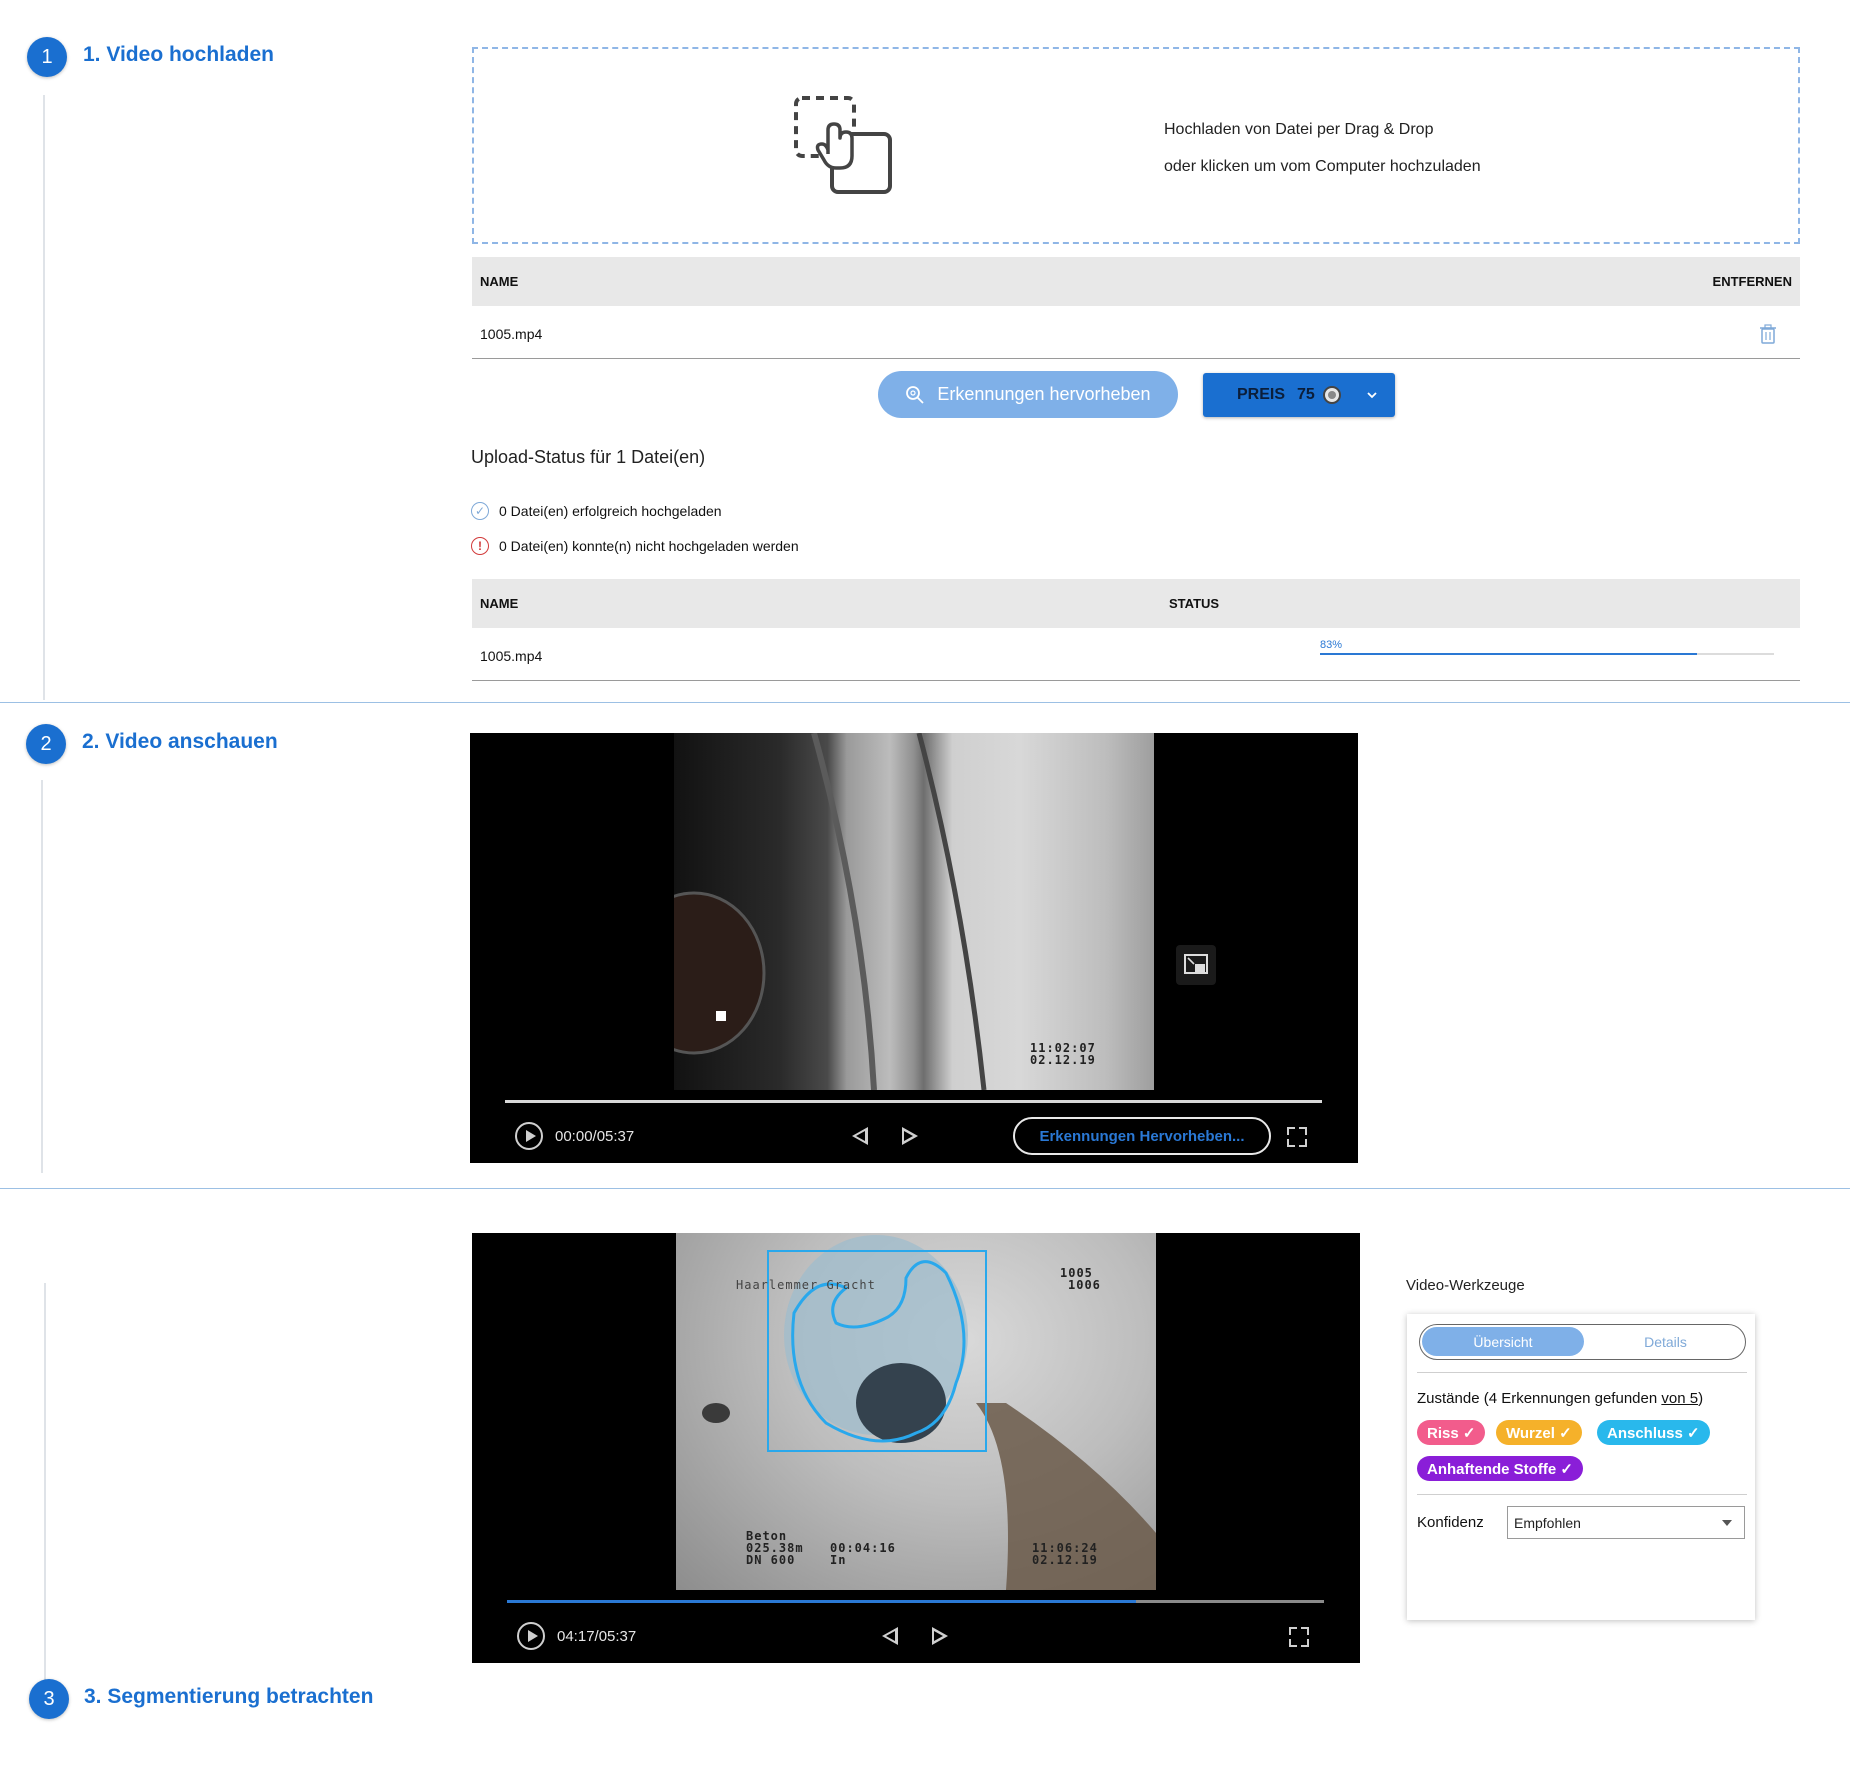 The image size is (1850, 1771). Describe the element at coordinates (1306, 394) in the screenshot. I see `price-value: 75` at that location.